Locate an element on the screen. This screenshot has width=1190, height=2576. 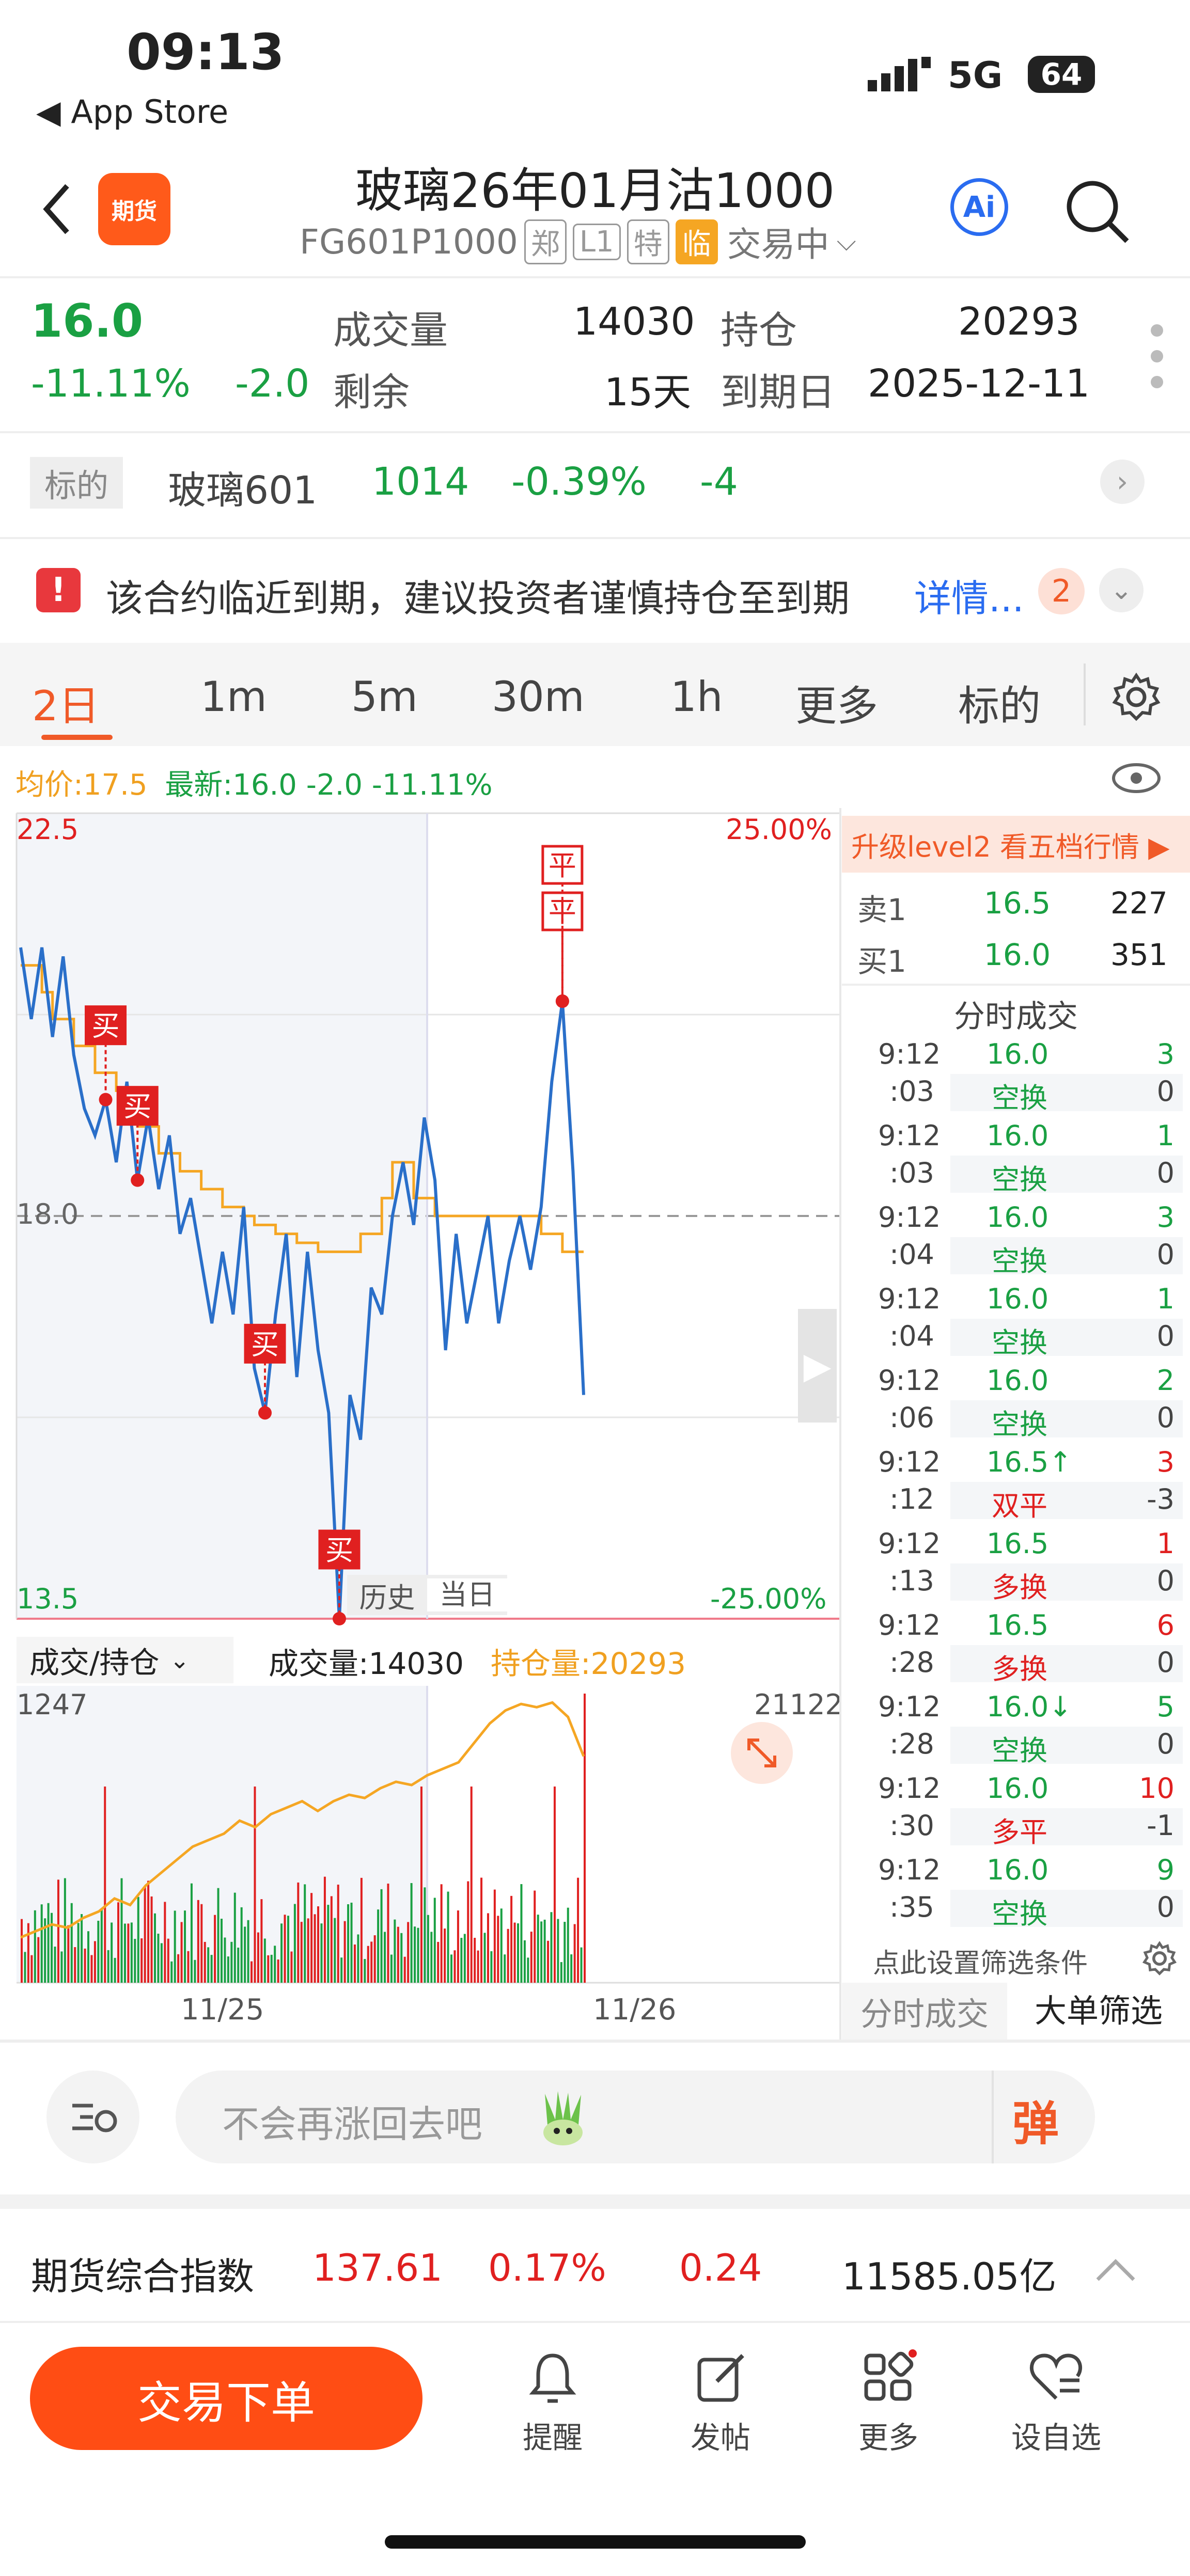
tick-oi: -3 is located at coordinates (1161, 1499).